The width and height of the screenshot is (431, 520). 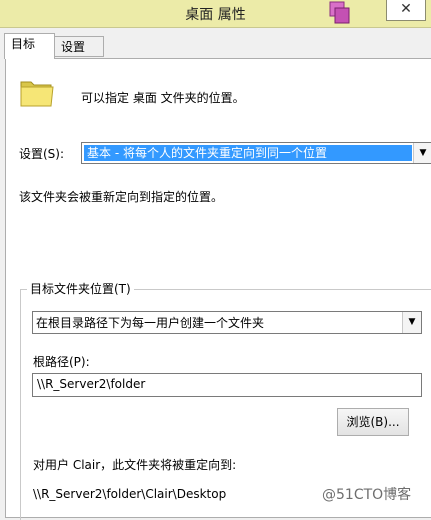 What do you see at coordinates (163, 98) in the screenshot?
I see `folder-description: 可以指定 桌面 文件夹的位置。` at bounding box center [163, 98].